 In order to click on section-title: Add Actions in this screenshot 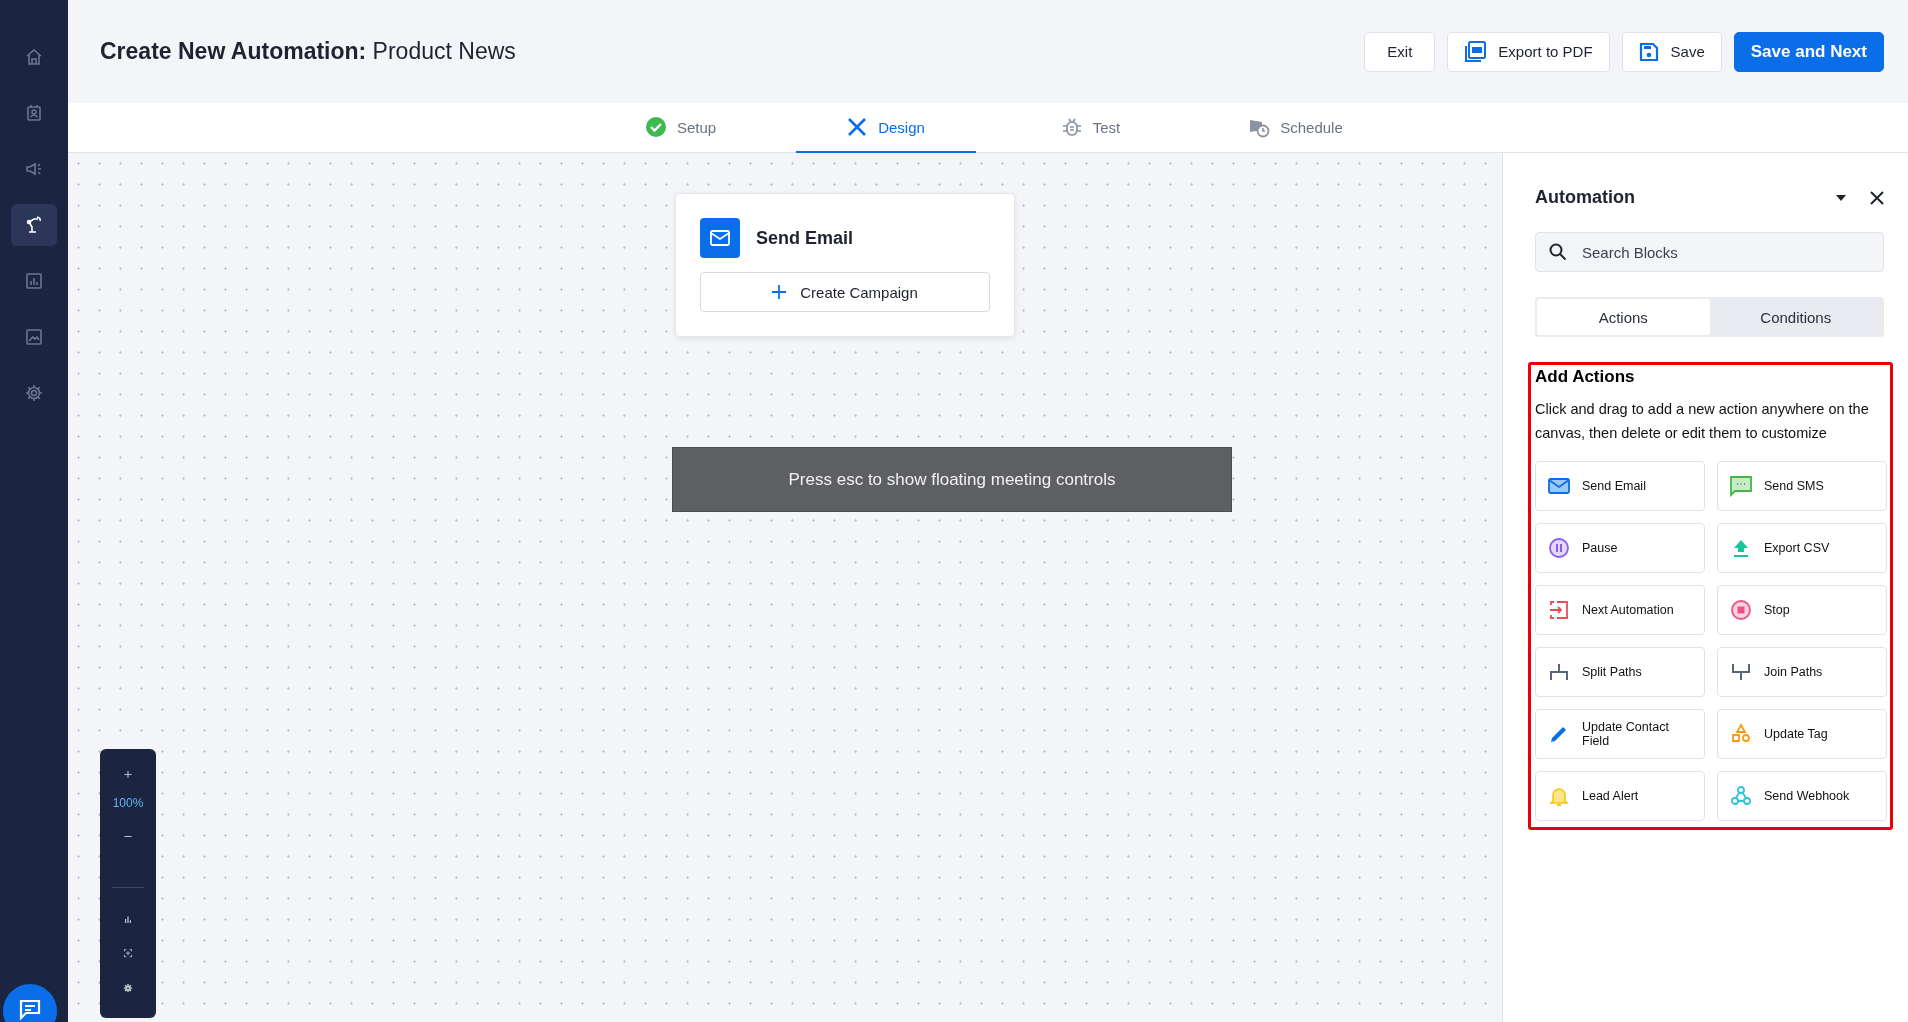, I will do `click(1585, 377)`.